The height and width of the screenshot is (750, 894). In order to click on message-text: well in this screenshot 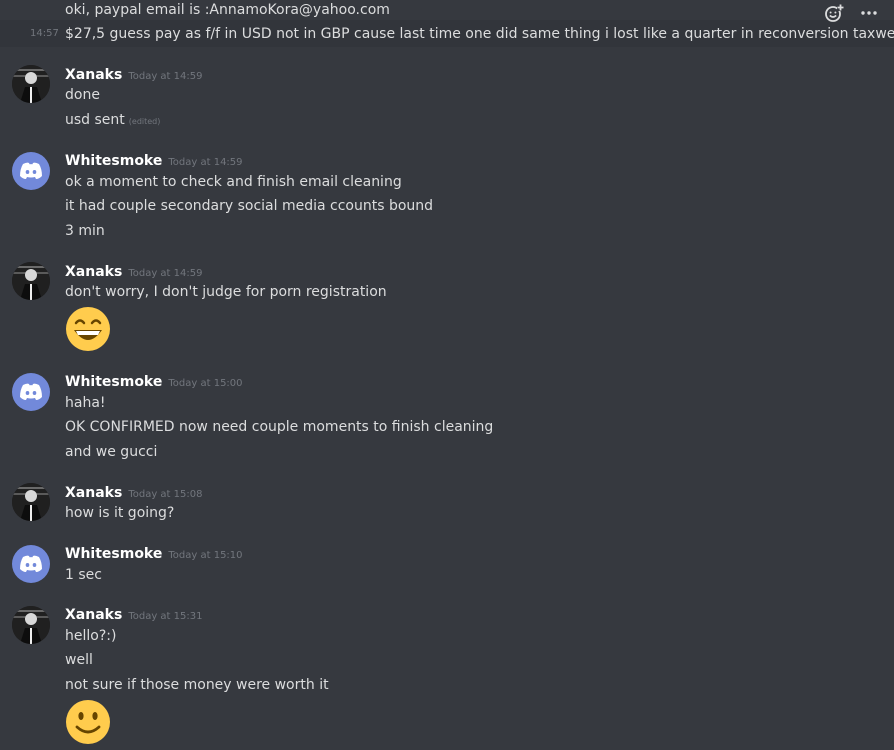, I will do `click(79, 660)`.